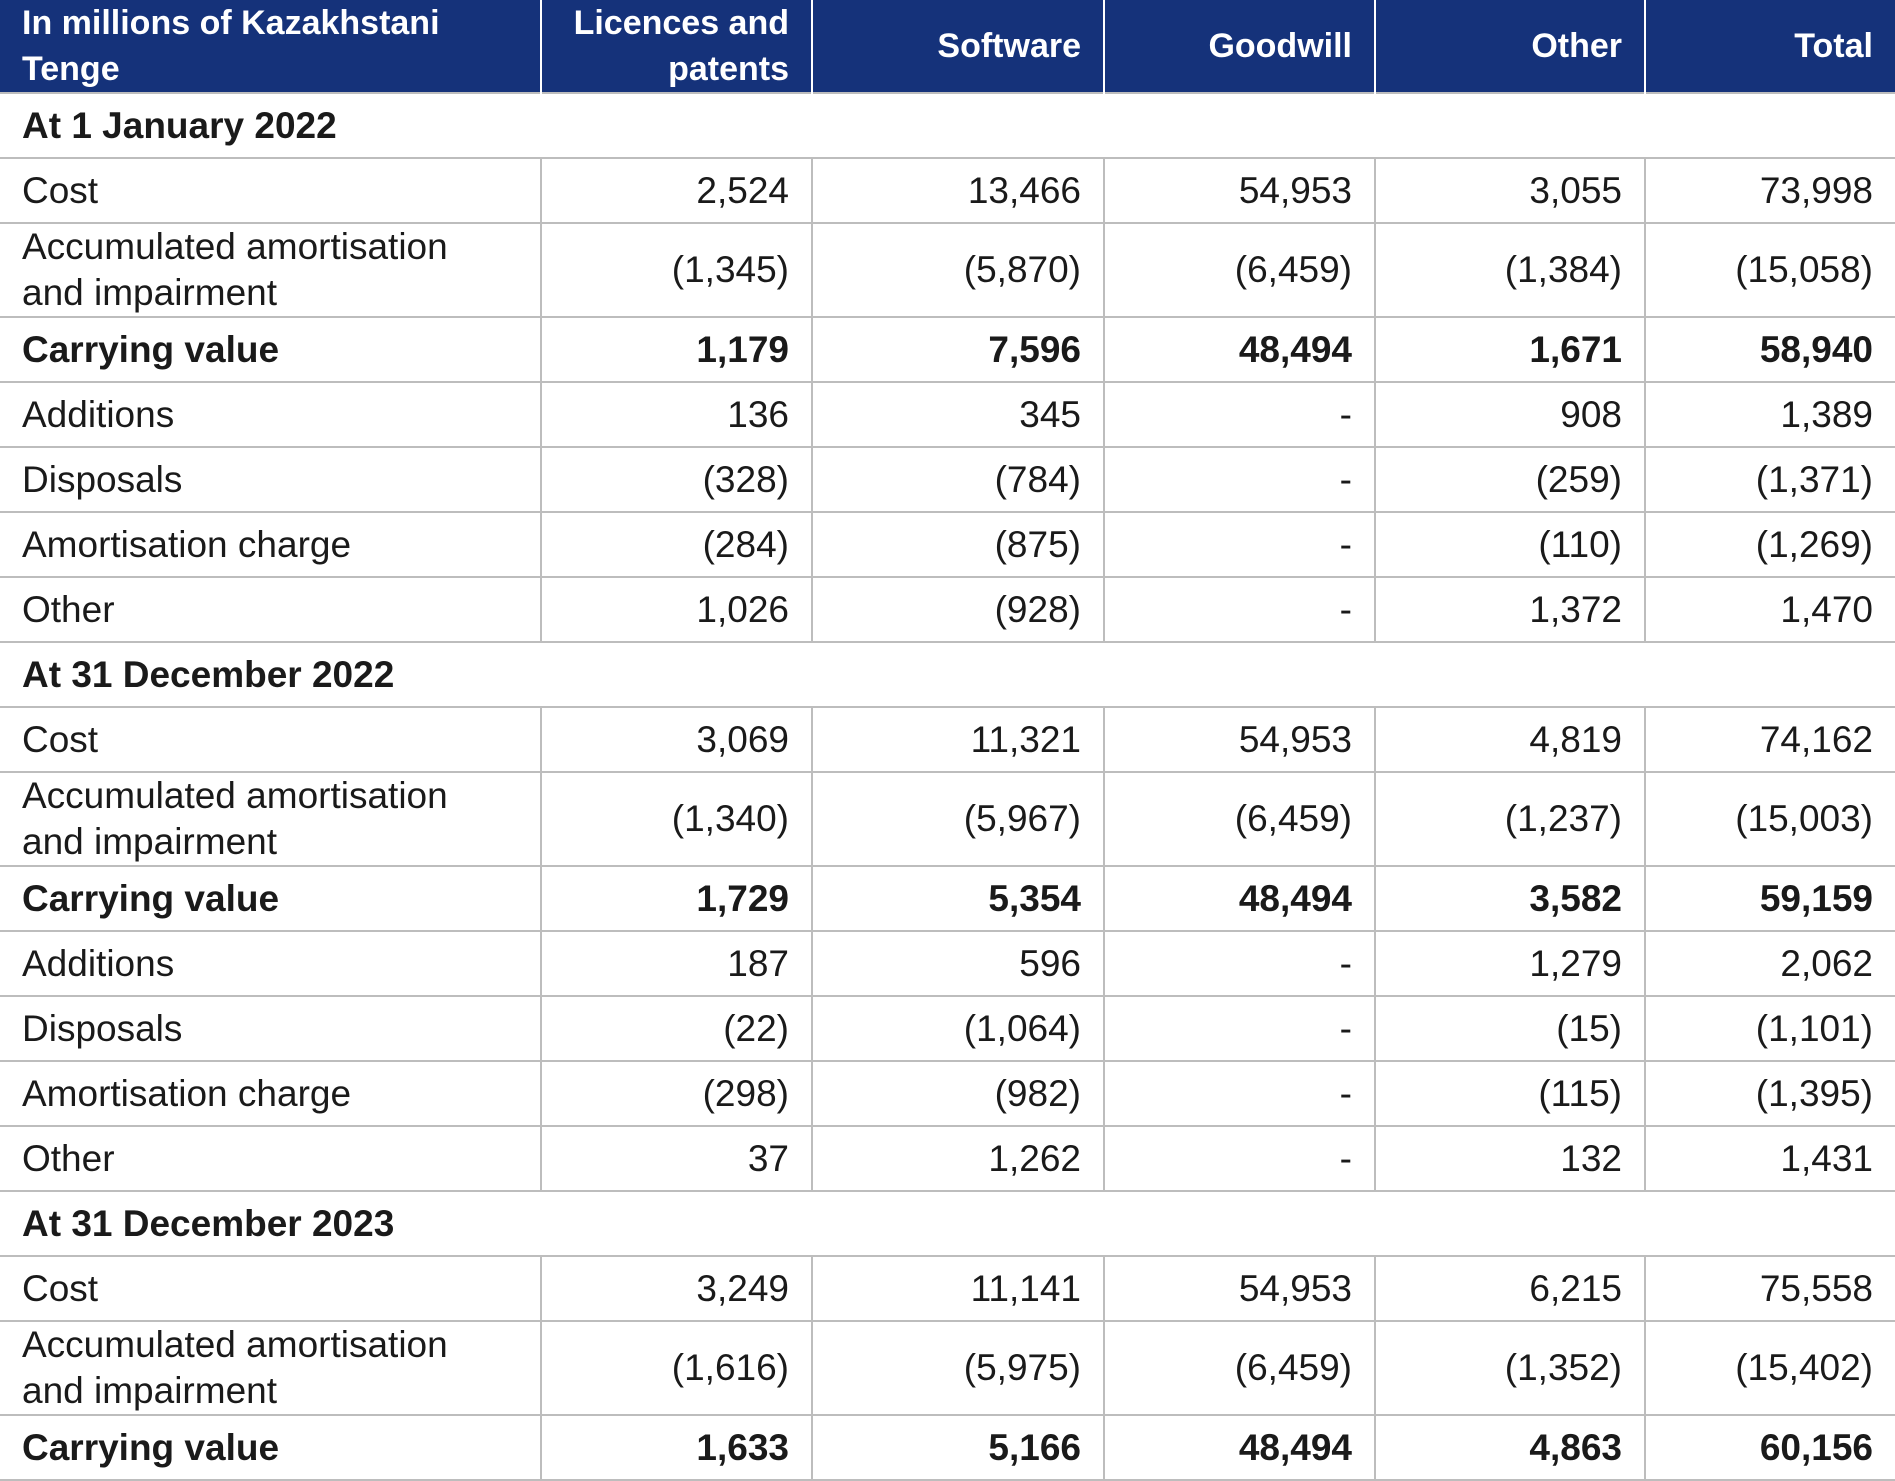  What do you see at coordinates (1769, 544) in the screenshot?
I see `cell-total: (1,269)` at bounding box center [1769, 544].